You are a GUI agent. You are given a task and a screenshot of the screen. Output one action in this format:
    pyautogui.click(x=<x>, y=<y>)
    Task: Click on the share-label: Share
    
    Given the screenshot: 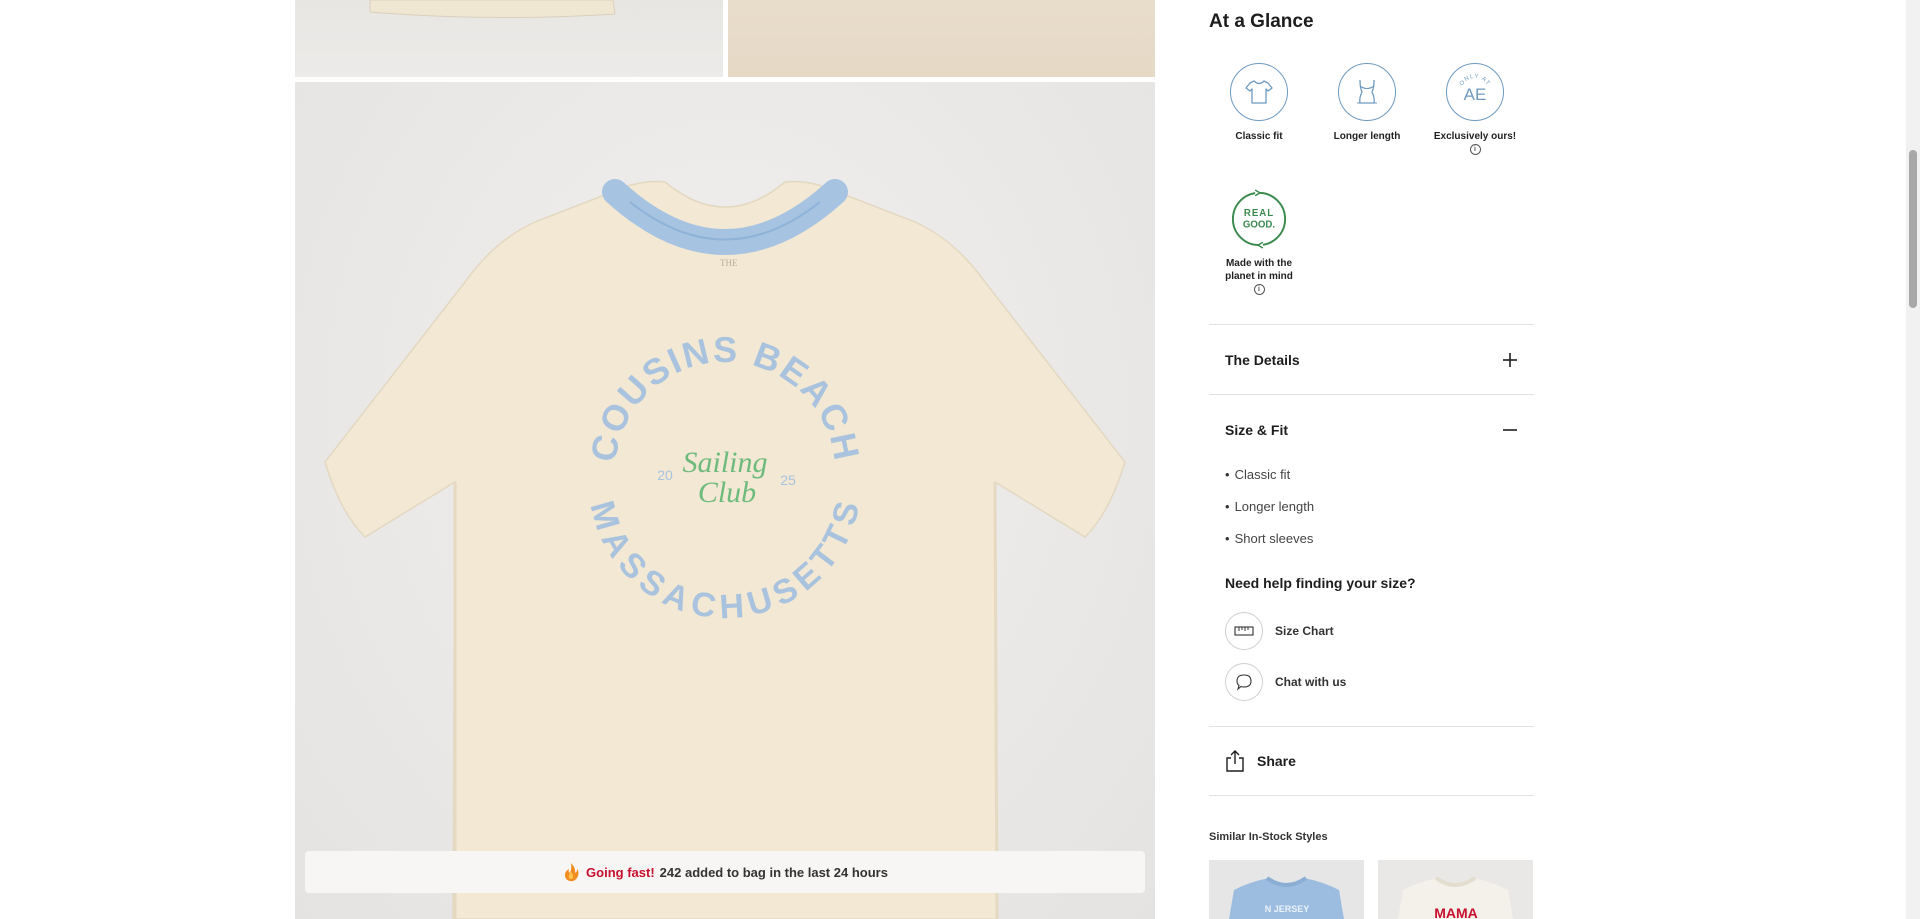 What is the action you would take?
    pyautogui.click(x=1276, y=761)
    